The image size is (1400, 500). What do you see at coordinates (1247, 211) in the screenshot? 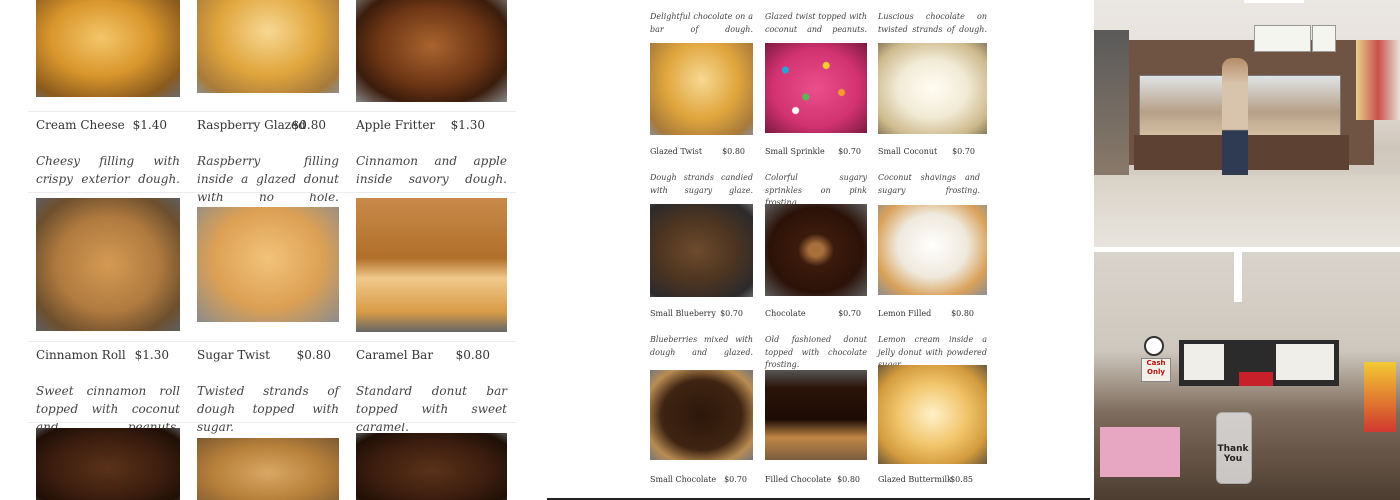
I see `floor` at bounding box center [1247, 211].